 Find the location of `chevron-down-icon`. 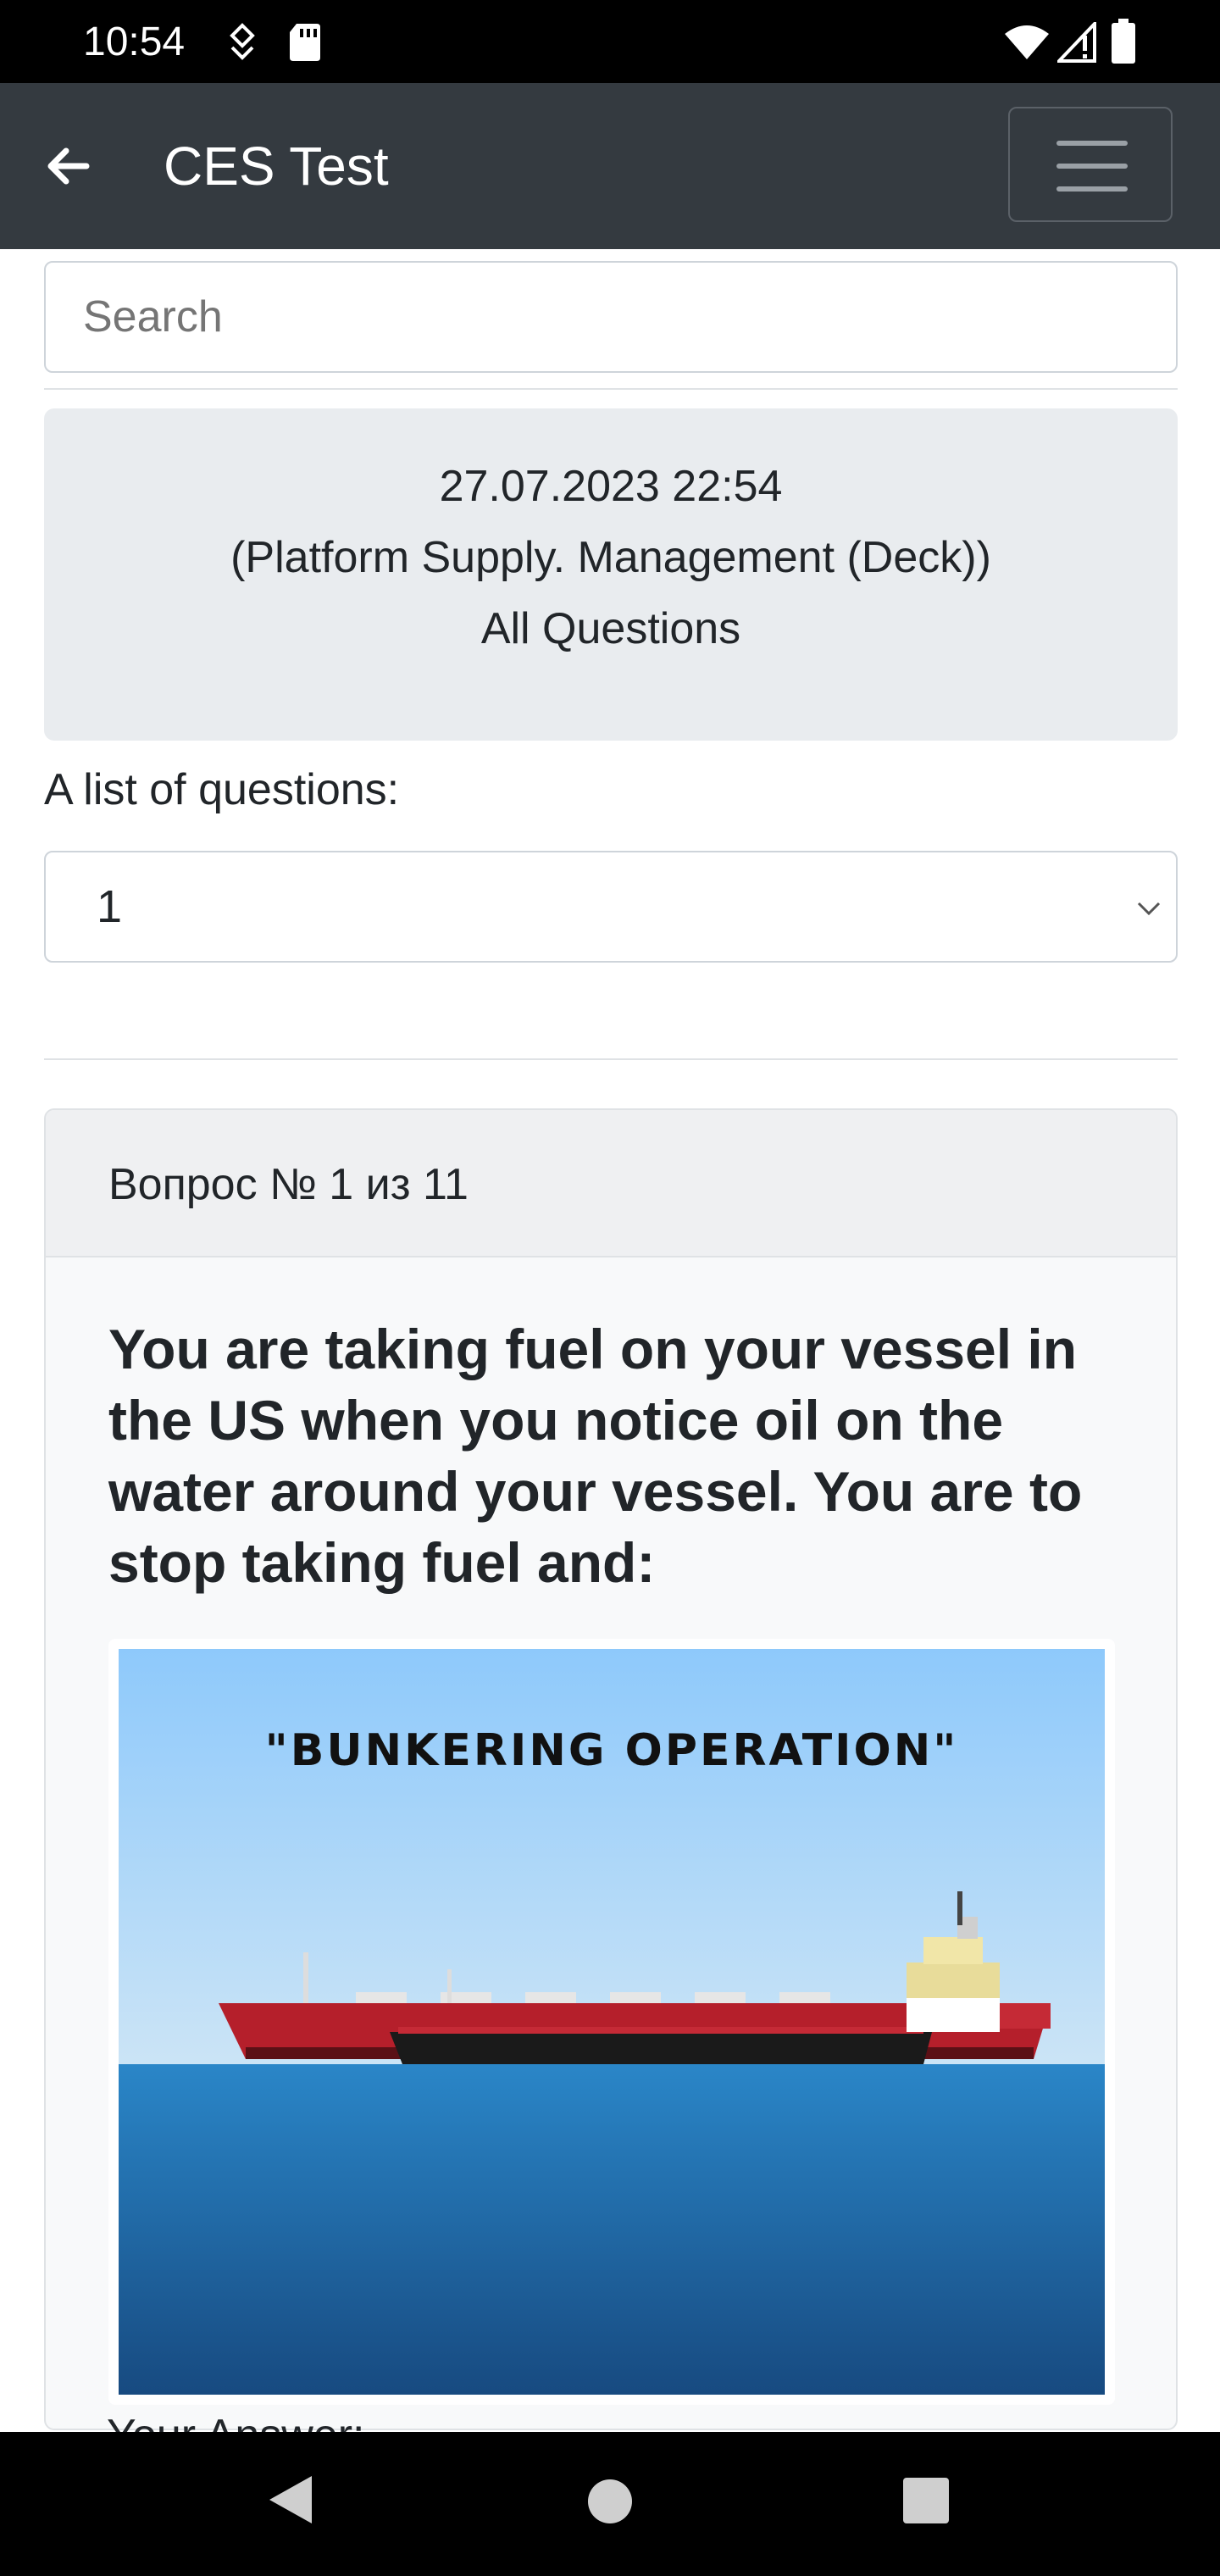

chevron-down-icon is located at coordinates (1149, 909).